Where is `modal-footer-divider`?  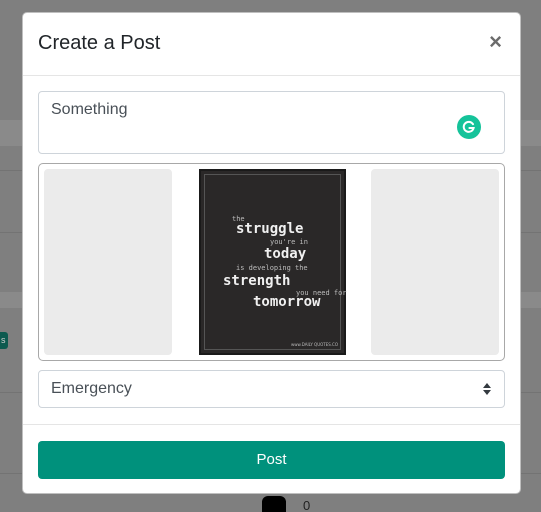
modal-footer-divider is located at coordinates (271, 424).